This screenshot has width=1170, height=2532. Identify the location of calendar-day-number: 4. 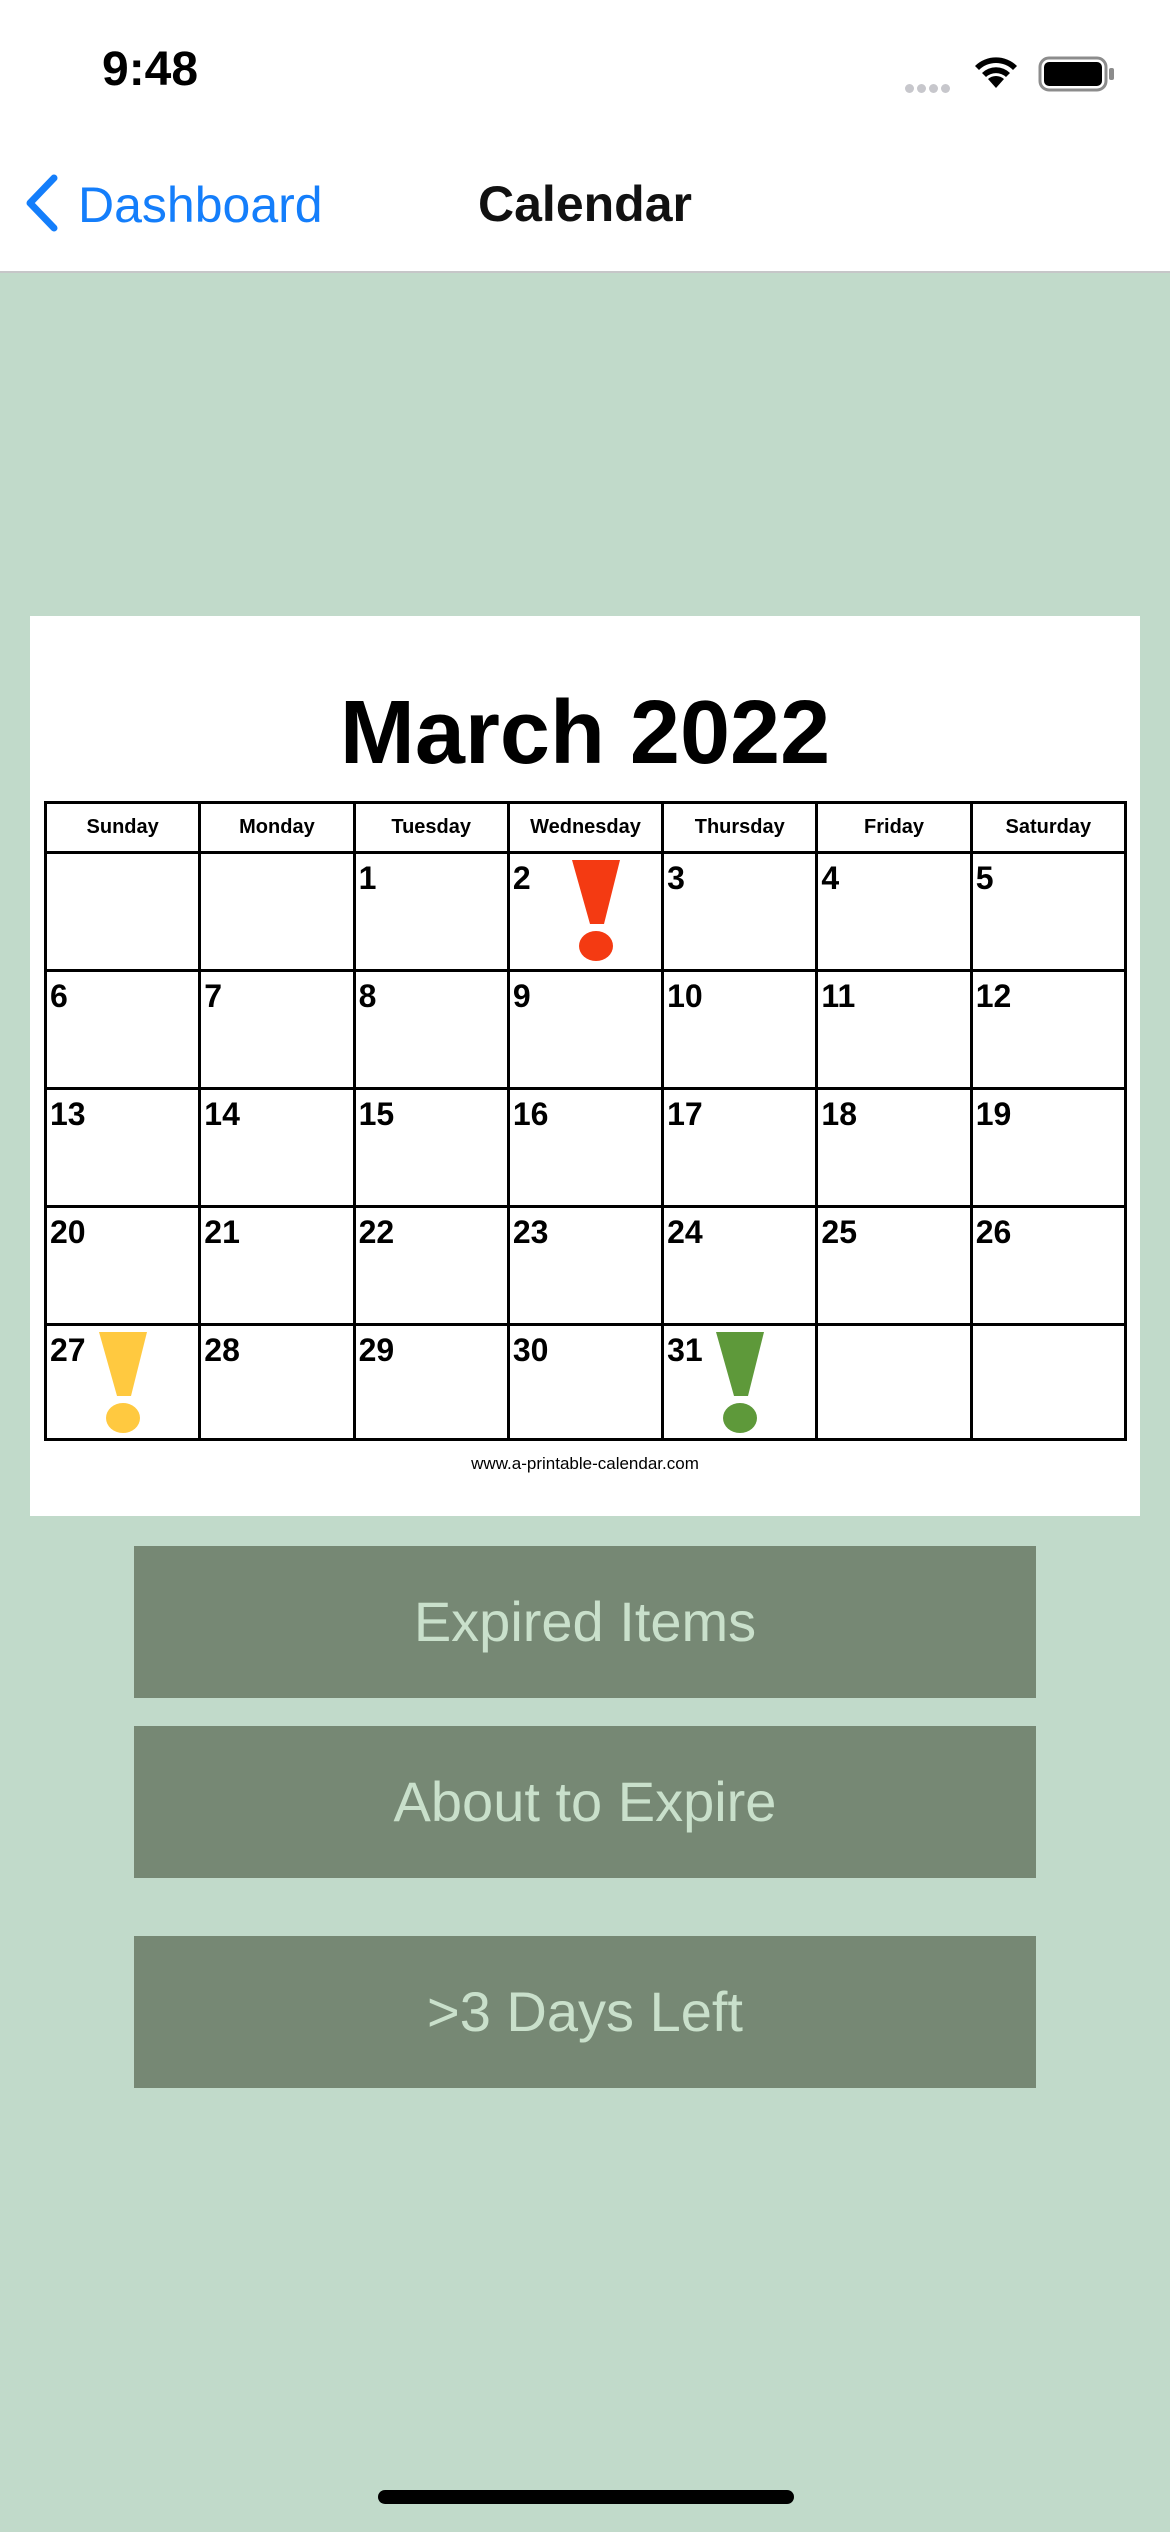
(830, 878).